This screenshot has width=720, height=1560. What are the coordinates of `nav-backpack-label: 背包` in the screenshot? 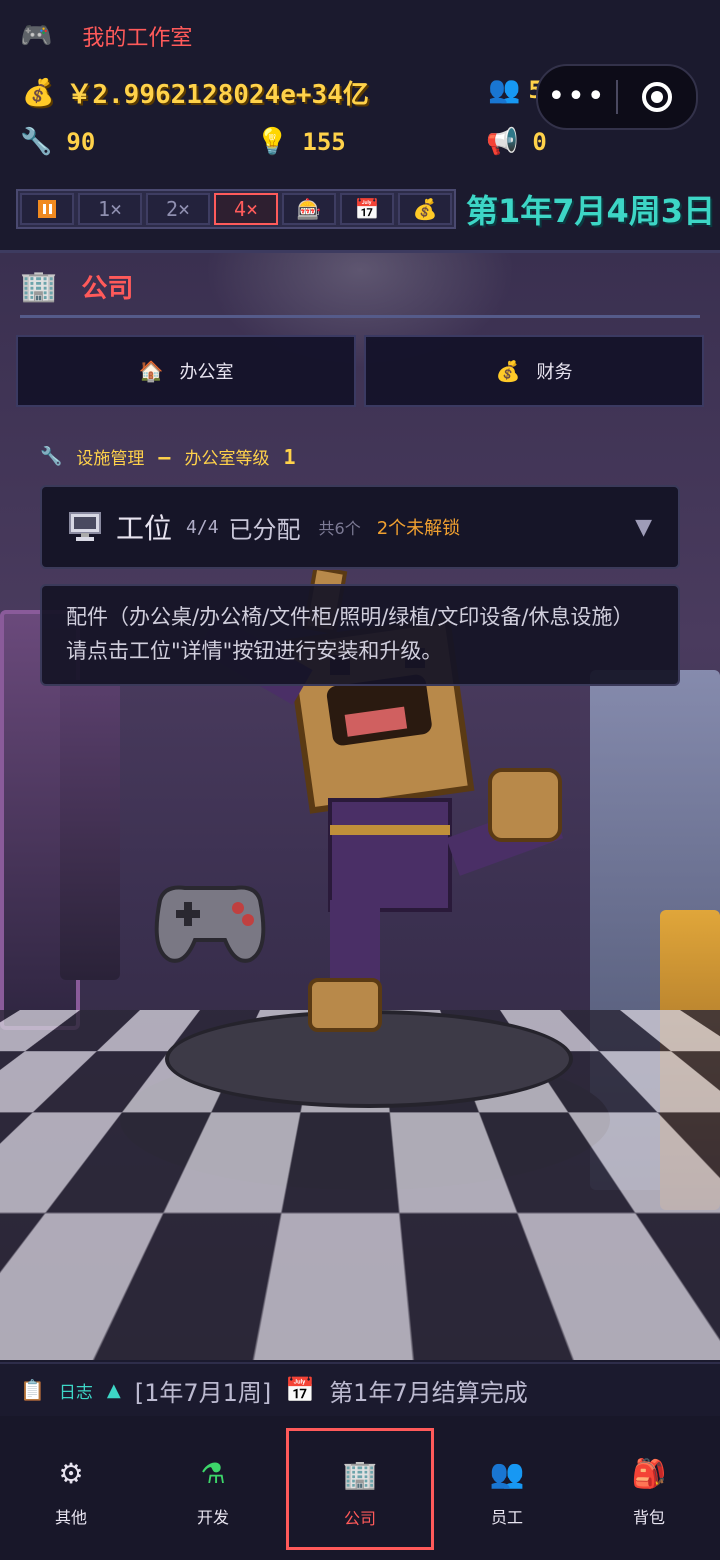 It's located at (648, 1517).